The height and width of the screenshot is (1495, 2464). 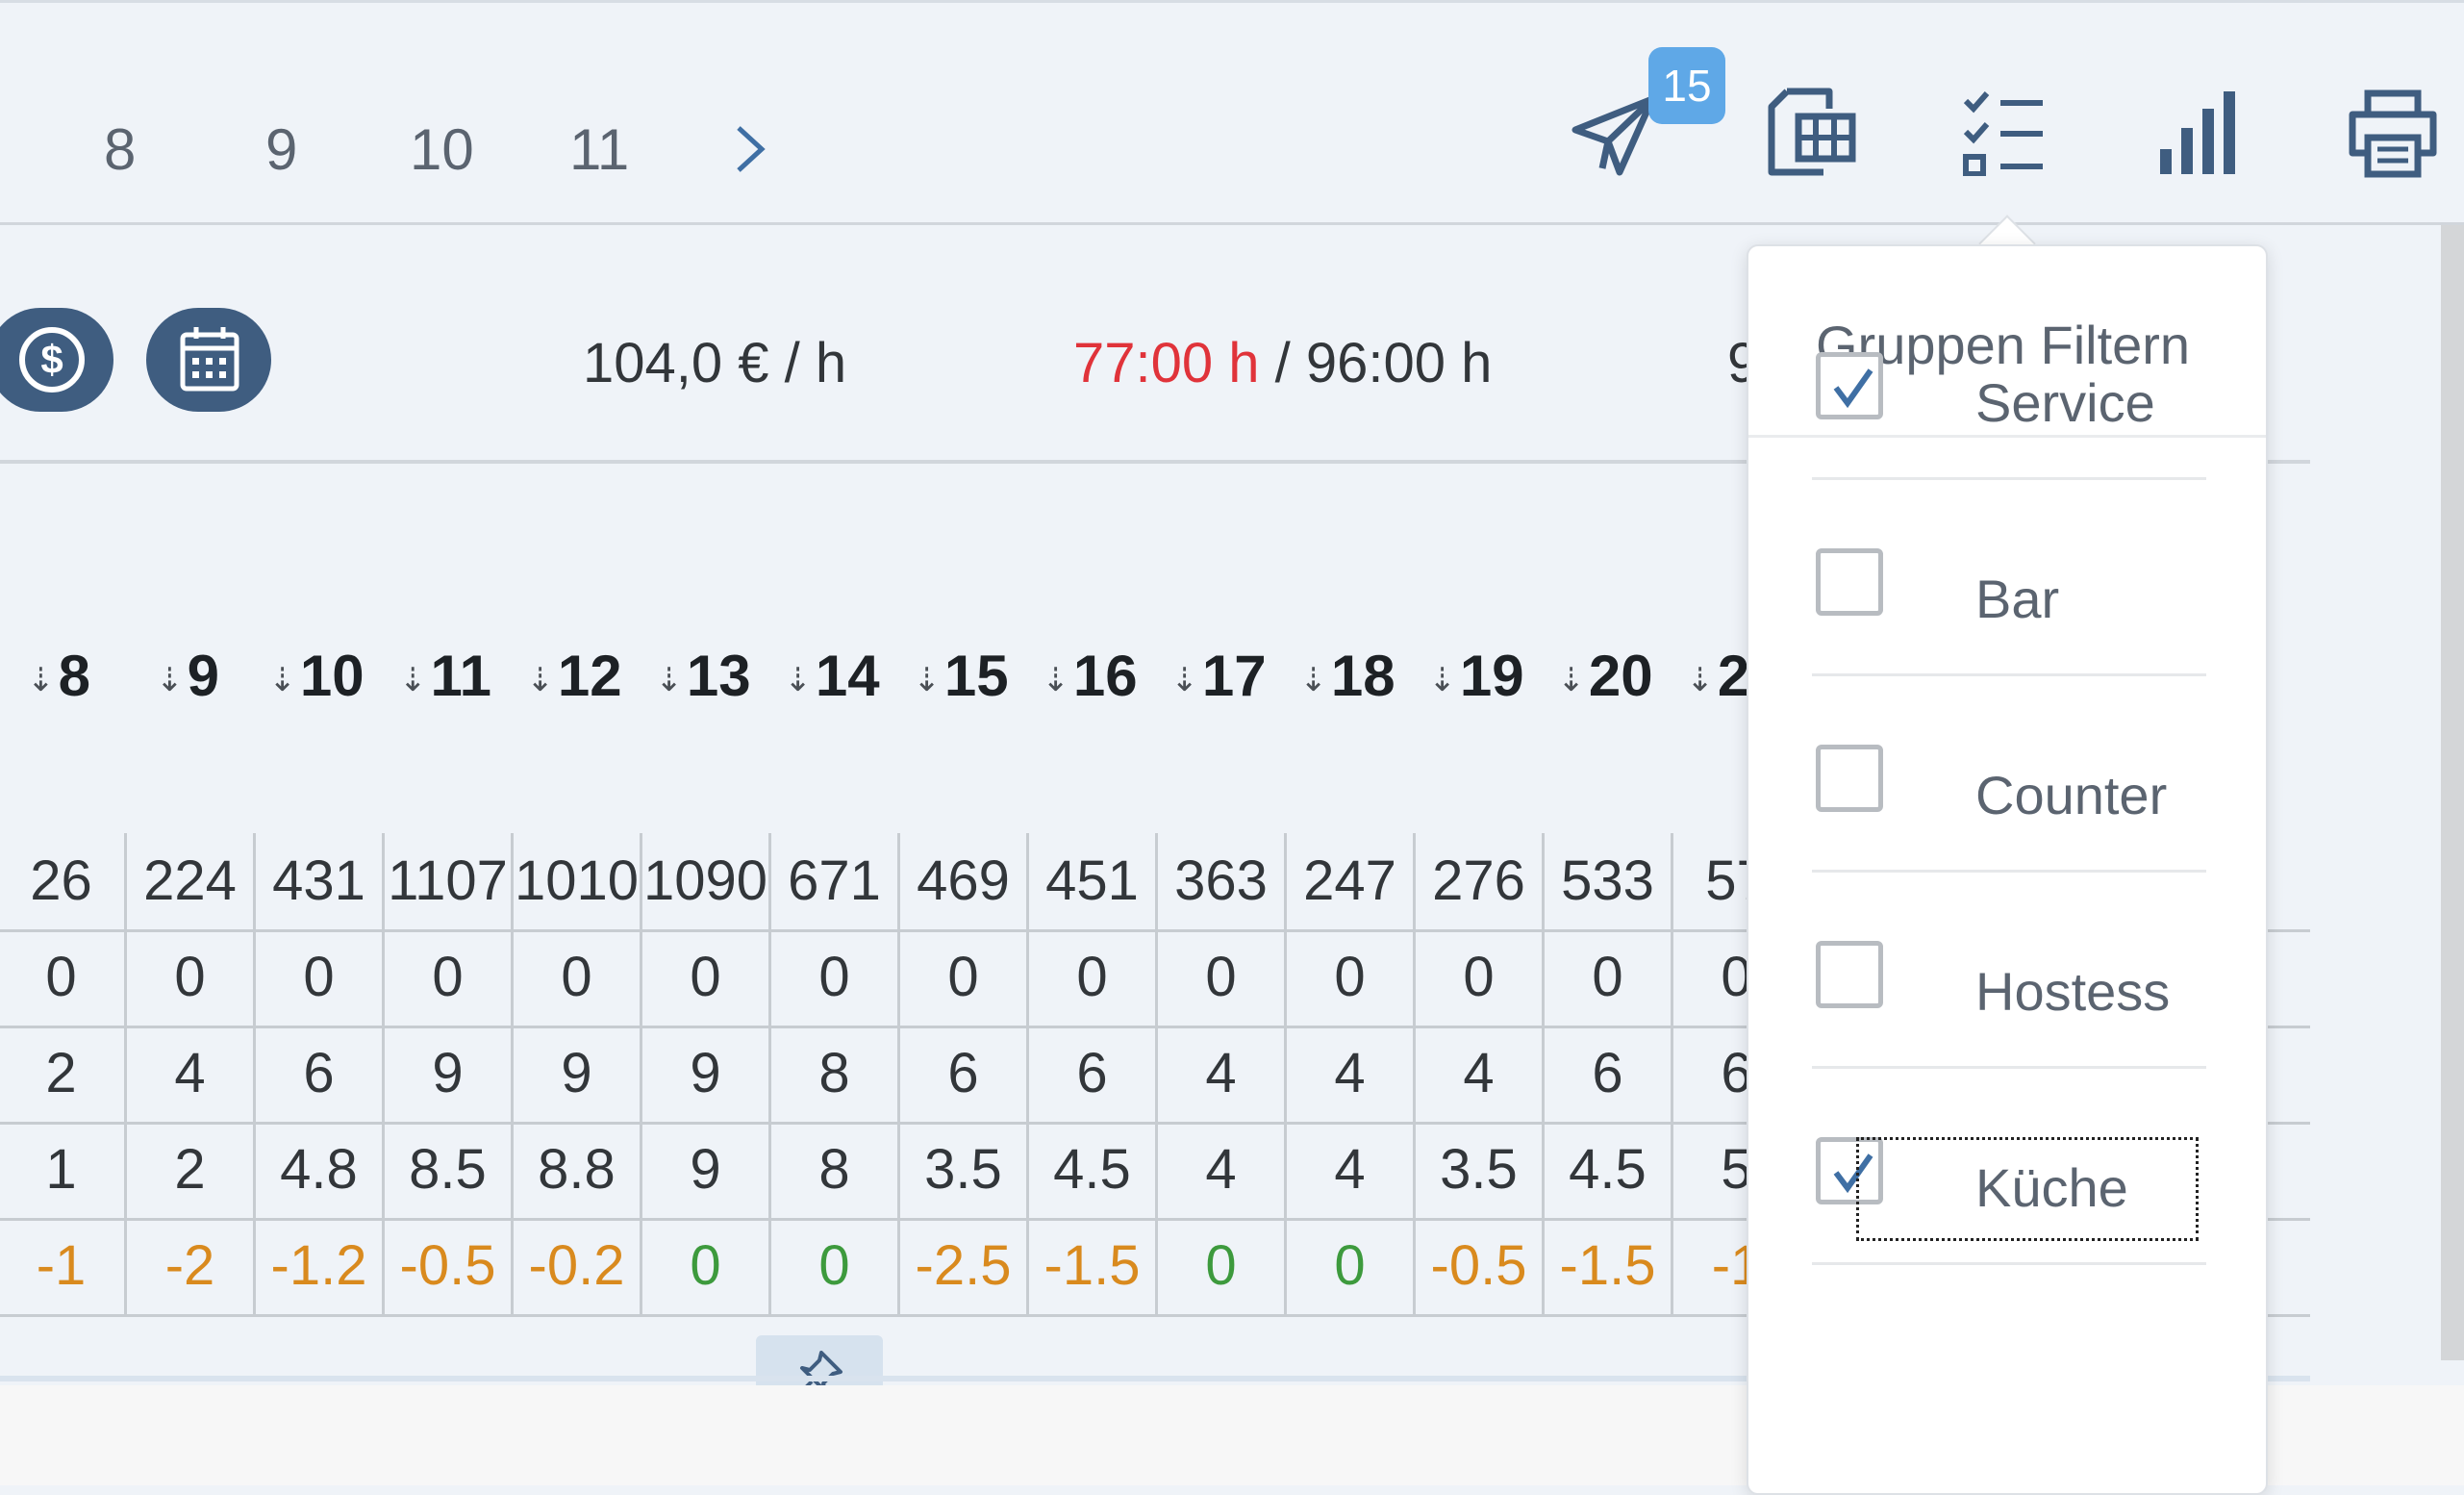 What do you see at coordinates (191, 1266) in the screenshot?
I see `table-cell: -2` at bounding box center [191, 1266].